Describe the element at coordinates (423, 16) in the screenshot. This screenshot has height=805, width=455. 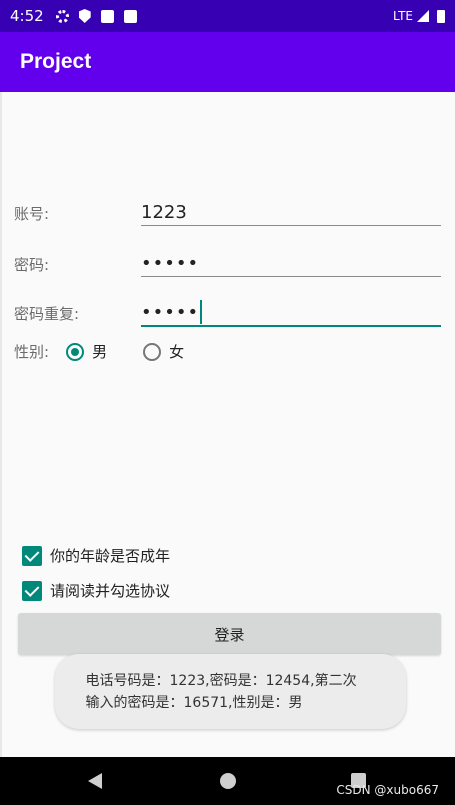
I see `signal-icon` at that location.